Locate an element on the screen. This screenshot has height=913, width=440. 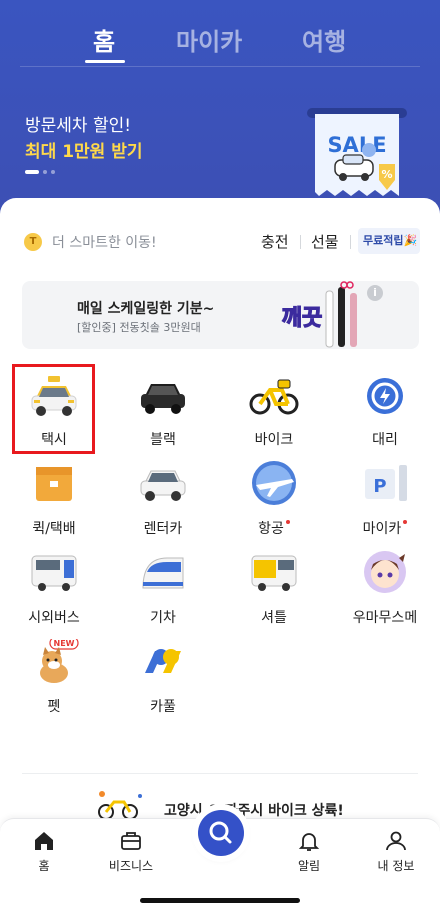
ad-banner: 매일 스케일링한 기분~ [할인중] 전동칫솔 3만원대 깨끗 i is located at coordinates (220, 315).